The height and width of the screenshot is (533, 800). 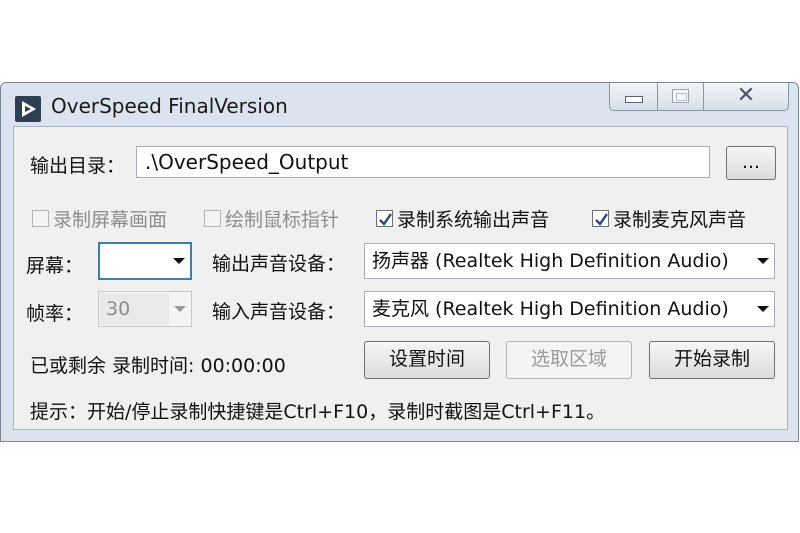 What do you see at coordinates (145, 261) in the screenshot?
I see `screen-select` at bounding box center [145, 261].